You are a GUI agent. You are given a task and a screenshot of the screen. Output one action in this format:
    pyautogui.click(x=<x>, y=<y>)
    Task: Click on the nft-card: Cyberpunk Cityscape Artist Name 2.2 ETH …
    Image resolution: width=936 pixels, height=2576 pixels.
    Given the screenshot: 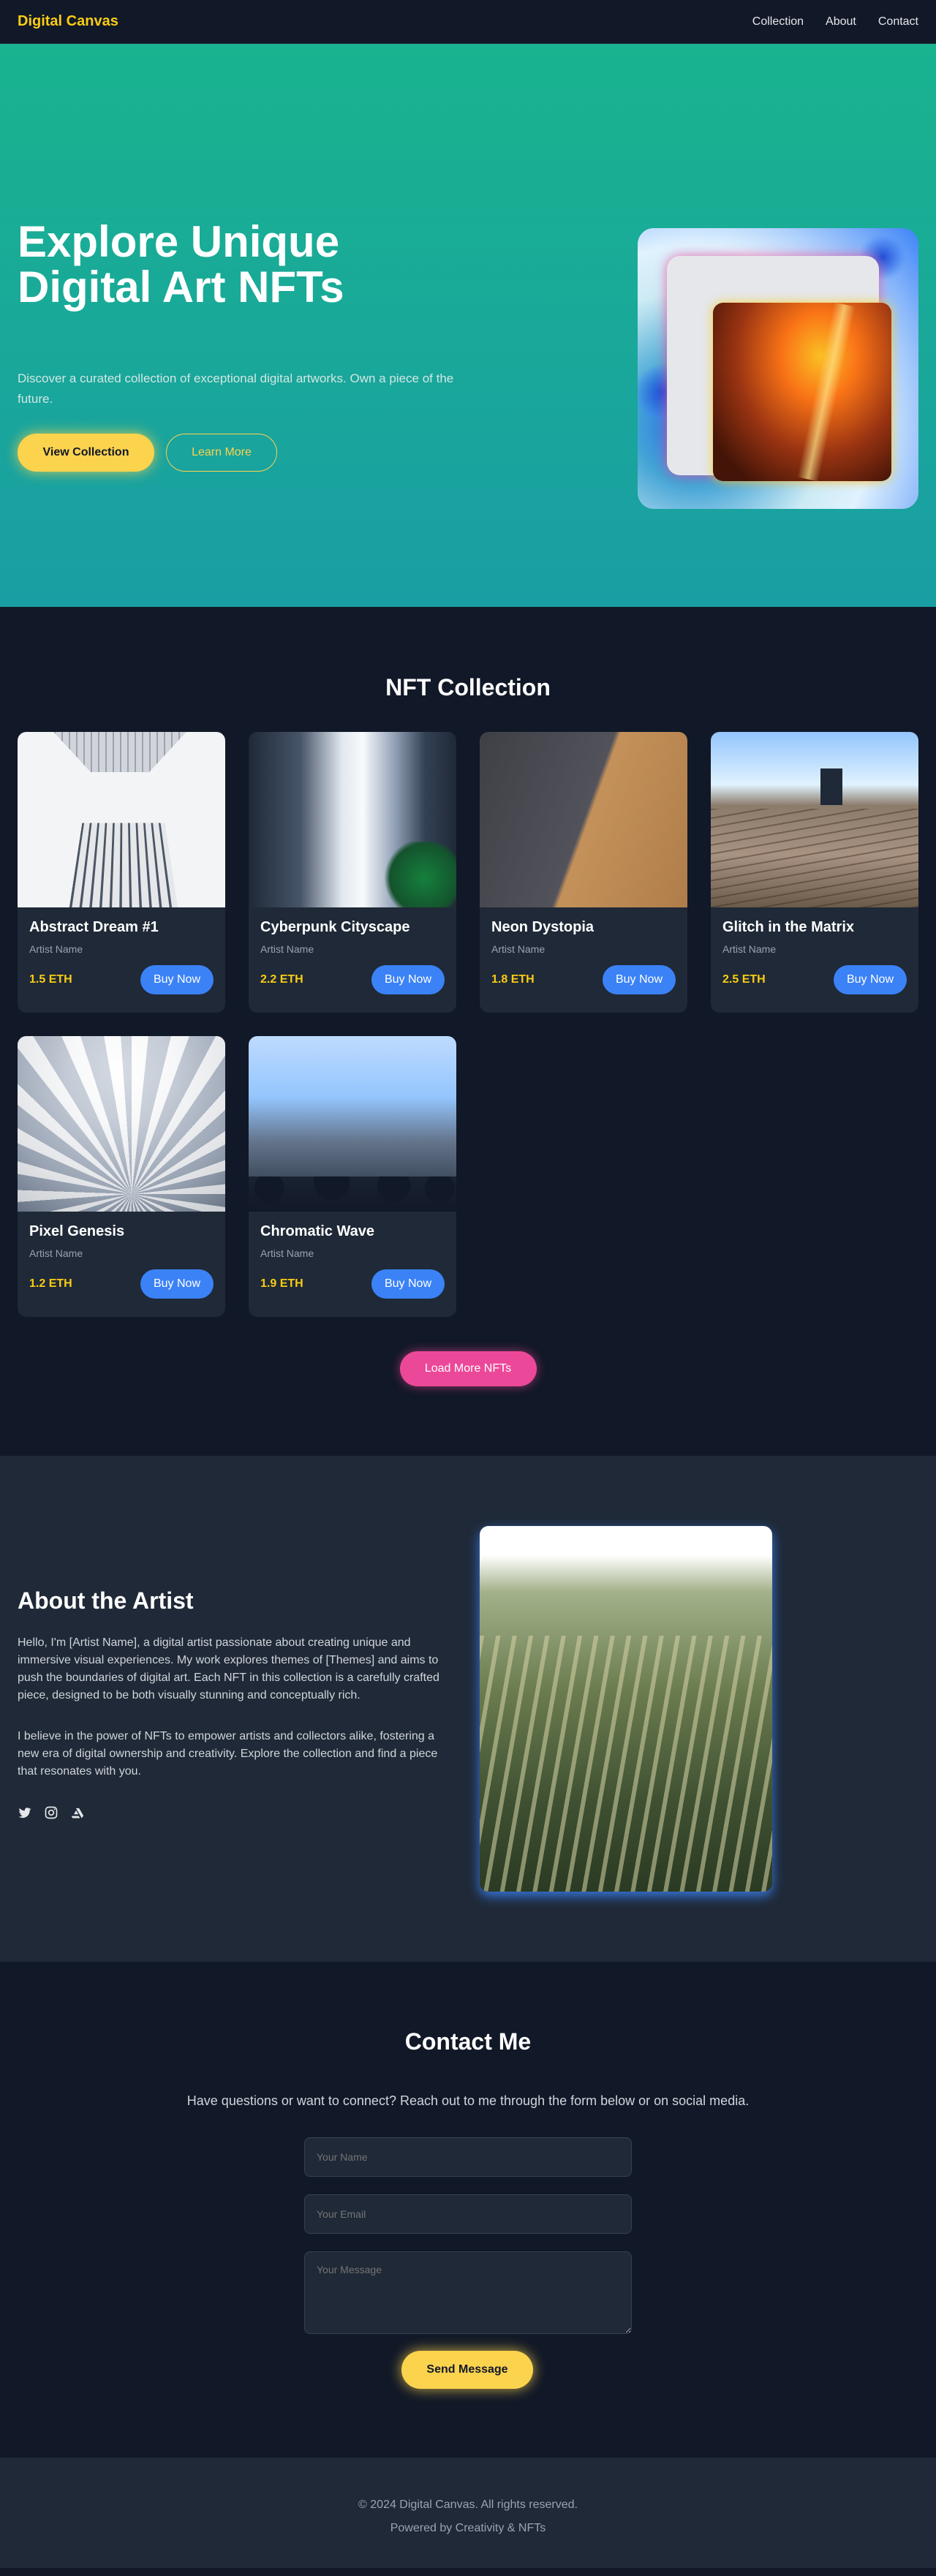 What is the action you would take?
    pyautogui.click(x=352, y=872)
    